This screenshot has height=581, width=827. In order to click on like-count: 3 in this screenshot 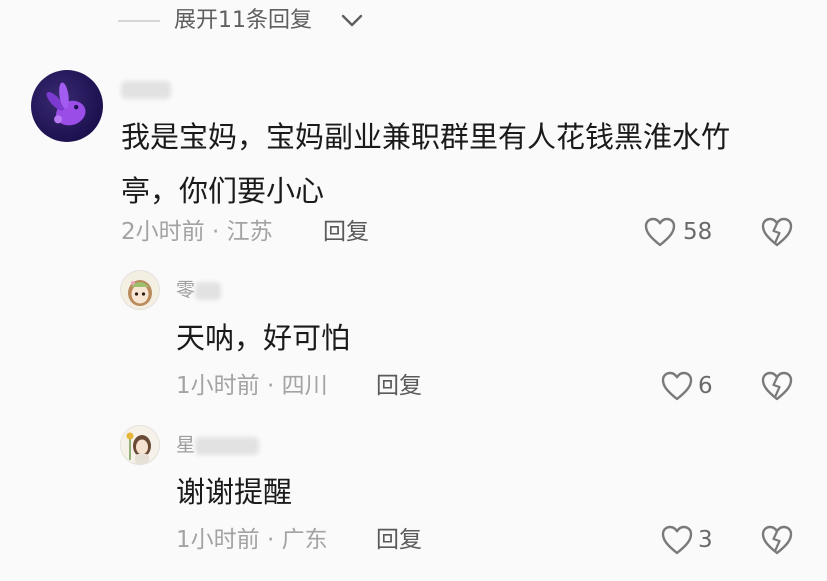, I will do `click(705, 540)`.